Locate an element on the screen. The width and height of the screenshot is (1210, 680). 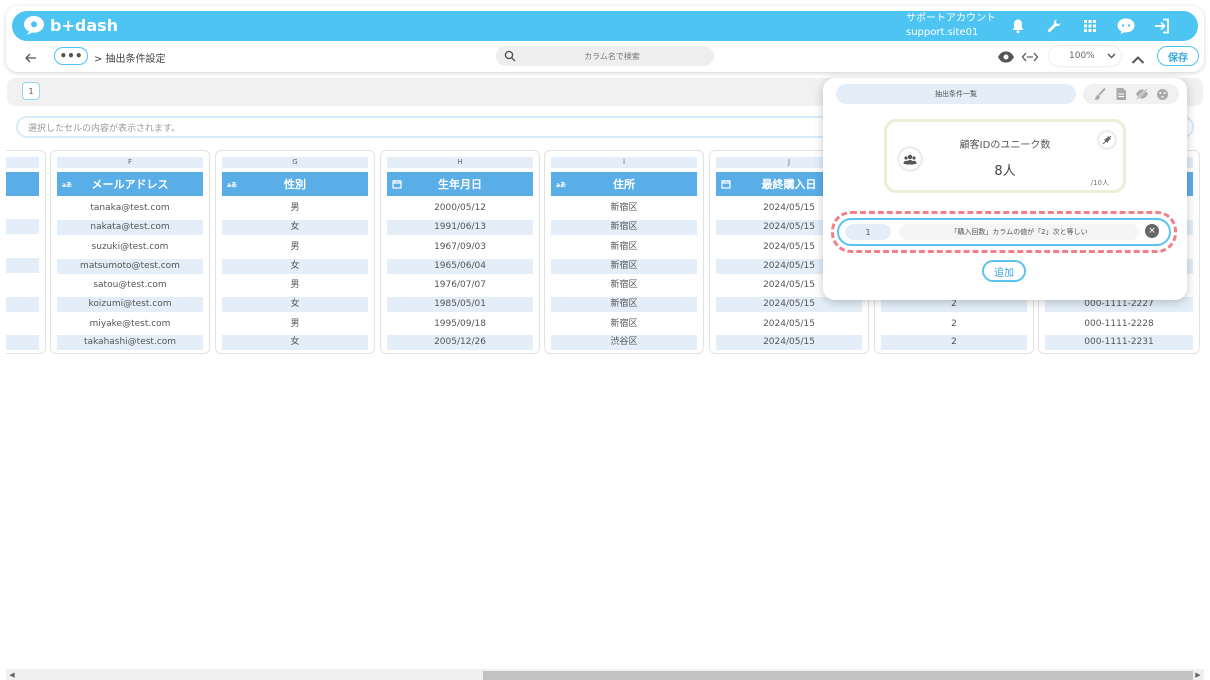
table-cell: tanaka@test.com is located at coordinates (130, 208).